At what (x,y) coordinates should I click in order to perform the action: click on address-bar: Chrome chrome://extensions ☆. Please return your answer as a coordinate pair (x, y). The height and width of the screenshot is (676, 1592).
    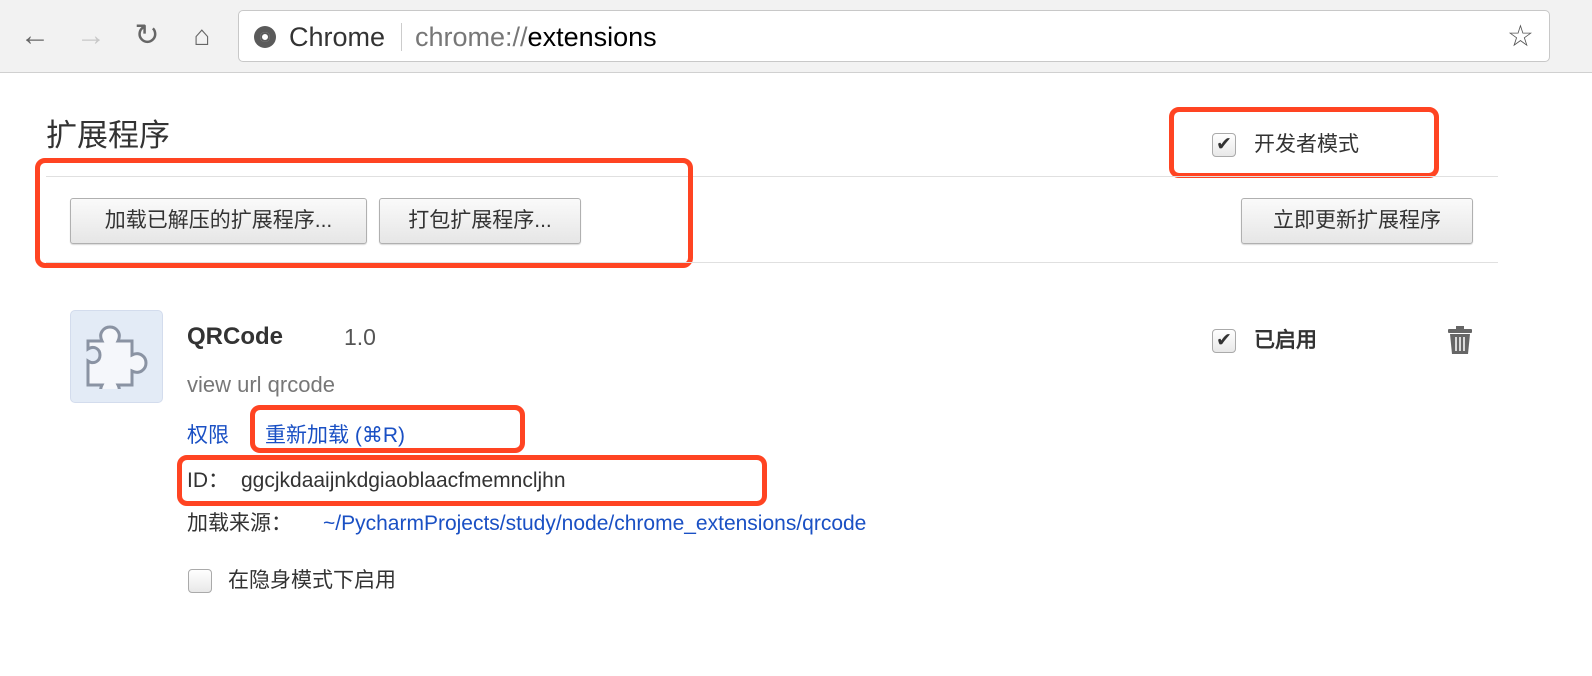
    Looking at the image, I should click on (894, 36).